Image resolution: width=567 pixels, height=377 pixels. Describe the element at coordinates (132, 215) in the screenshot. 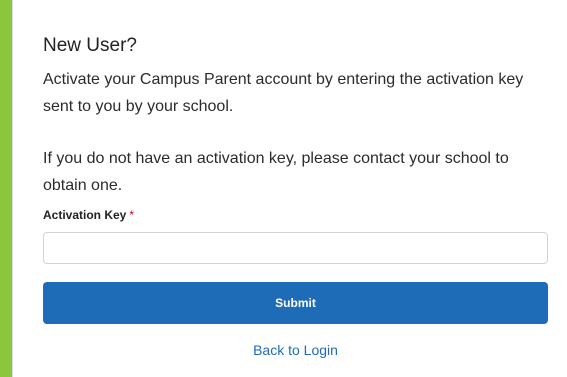

I see `required-marker: *` at that location.